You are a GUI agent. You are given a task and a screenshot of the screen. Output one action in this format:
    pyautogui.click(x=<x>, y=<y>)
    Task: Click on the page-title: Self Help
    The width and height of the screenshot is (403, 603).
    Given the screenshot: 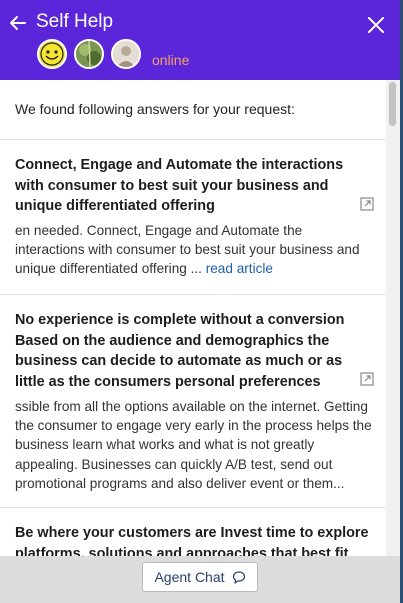 What is the action you would take?
    pyautogui.click(x=75, y=21)
    